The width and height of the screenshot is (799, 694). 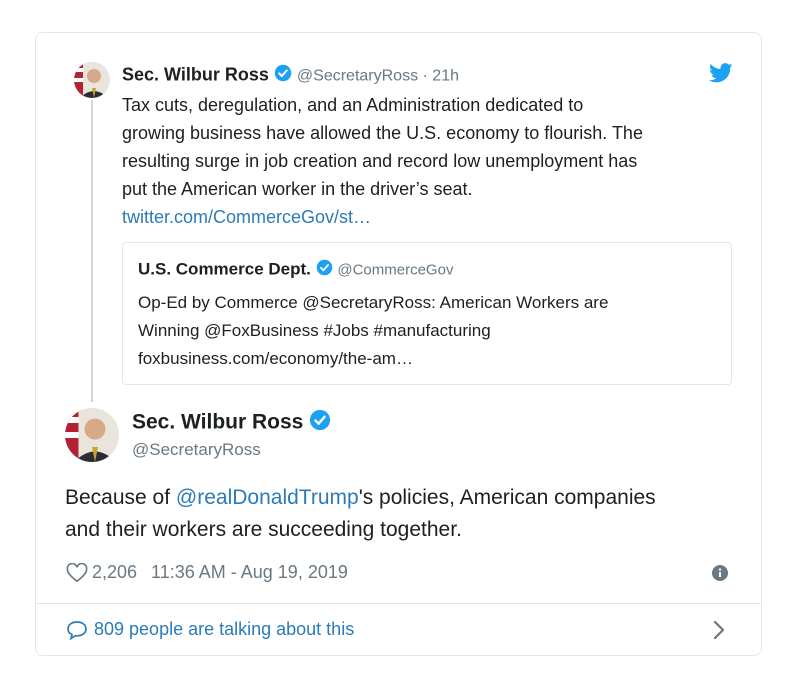 I want to click on parent-tweet-header: Sec. Wilbur Ross @SecretaryRoss · 21h, so click(x=290, y=75).